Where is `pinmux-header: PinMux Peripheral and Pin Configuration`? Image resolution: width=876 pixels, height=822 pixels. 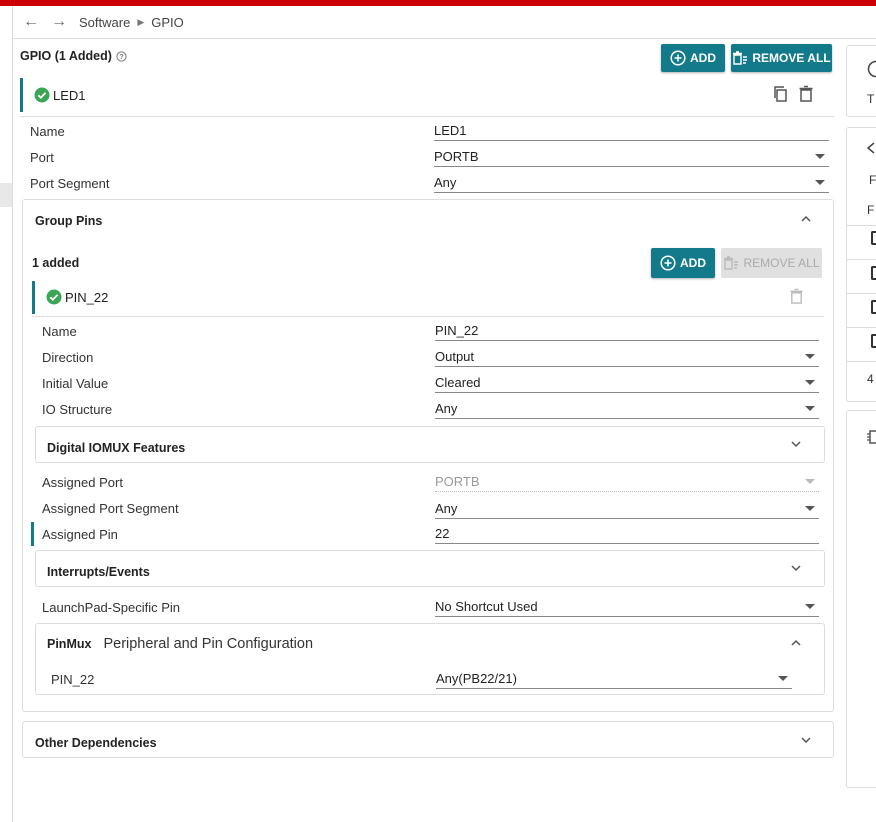
pinmux-header: PinMux Peripheral and Pin Configuration is located at coordinates (180, 644).